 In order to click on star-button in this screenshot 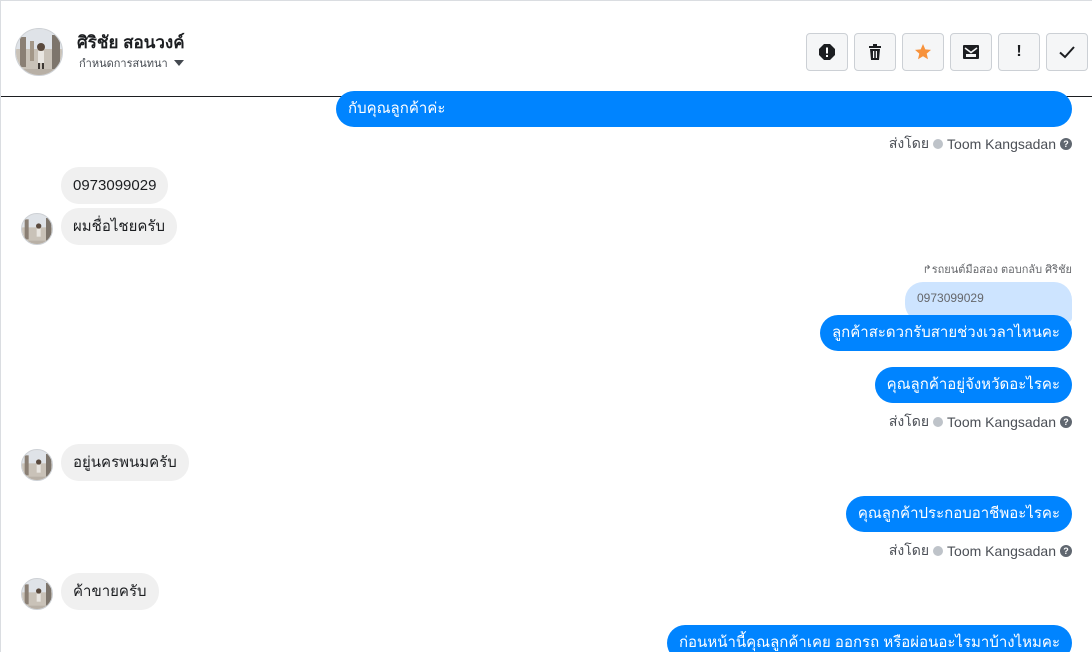, I will do `click(923, 52)`.